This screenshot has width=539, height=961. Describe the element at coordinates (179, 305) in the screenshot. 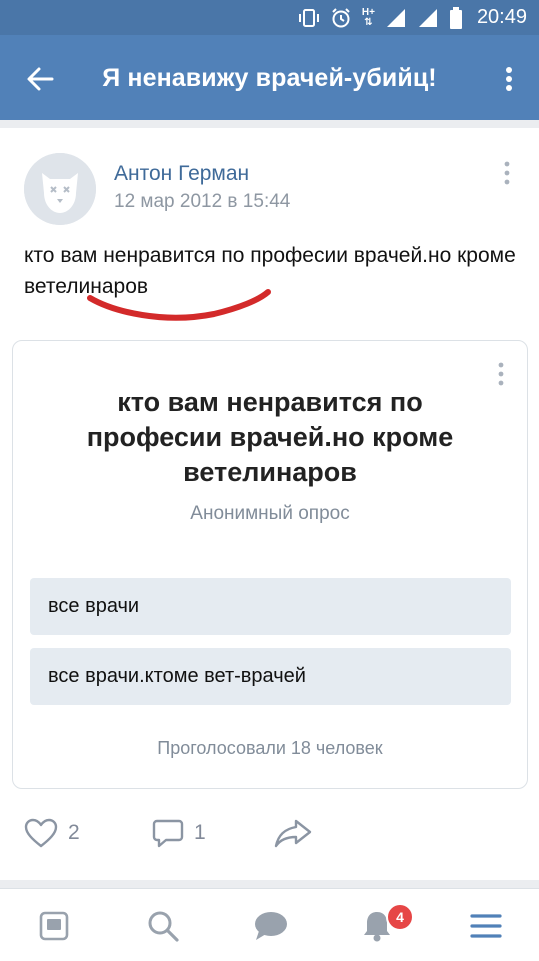

I see `red-underline-scribble` at that location.